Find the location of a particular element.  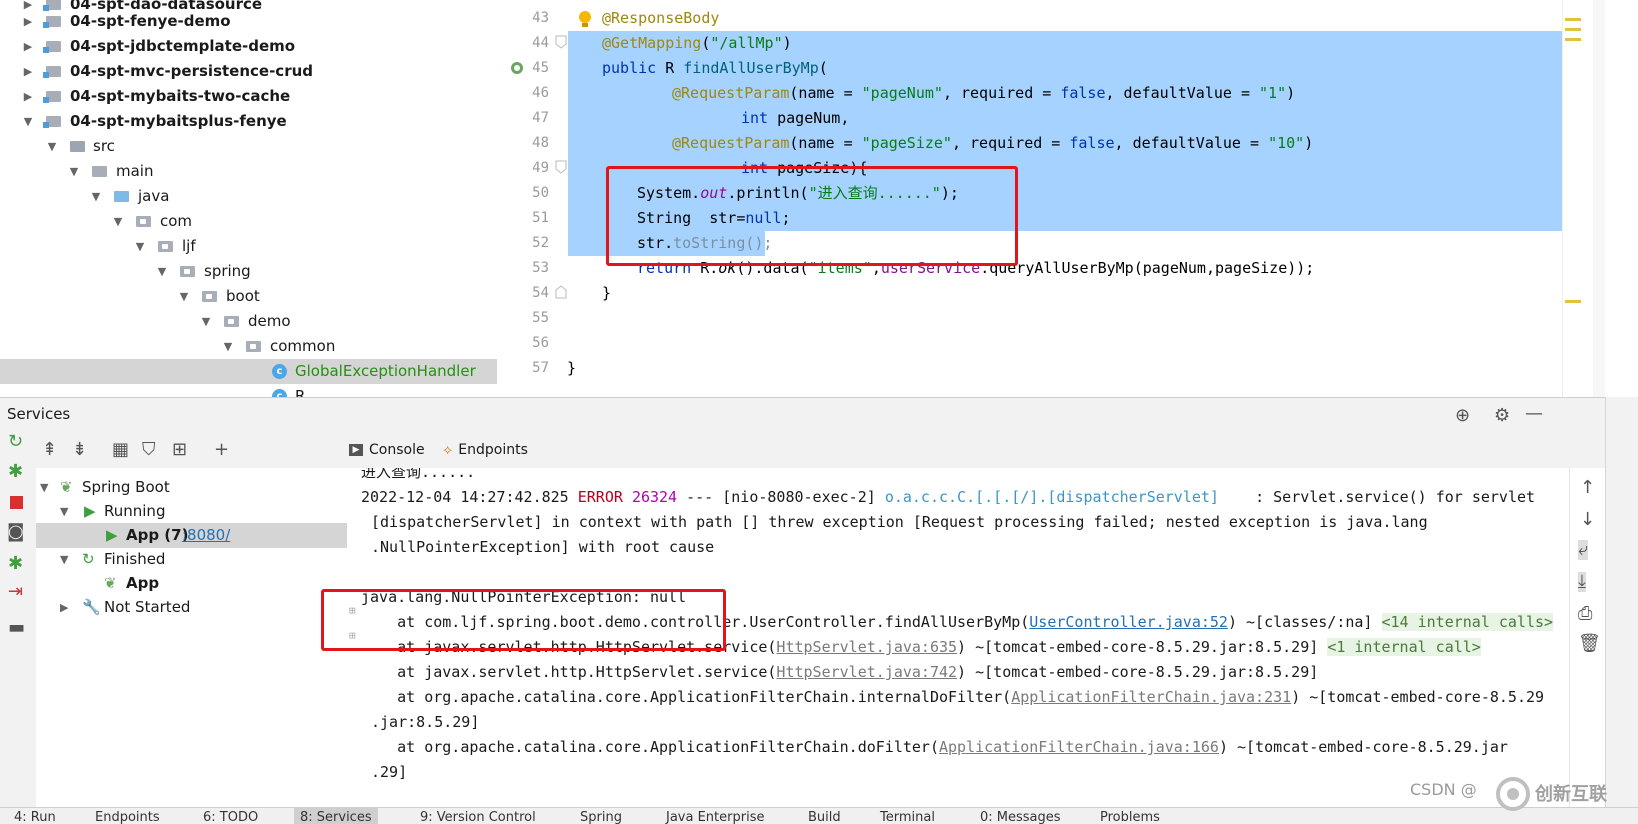

trash-icon: 🗑 is located at coordinates (1589, 644).